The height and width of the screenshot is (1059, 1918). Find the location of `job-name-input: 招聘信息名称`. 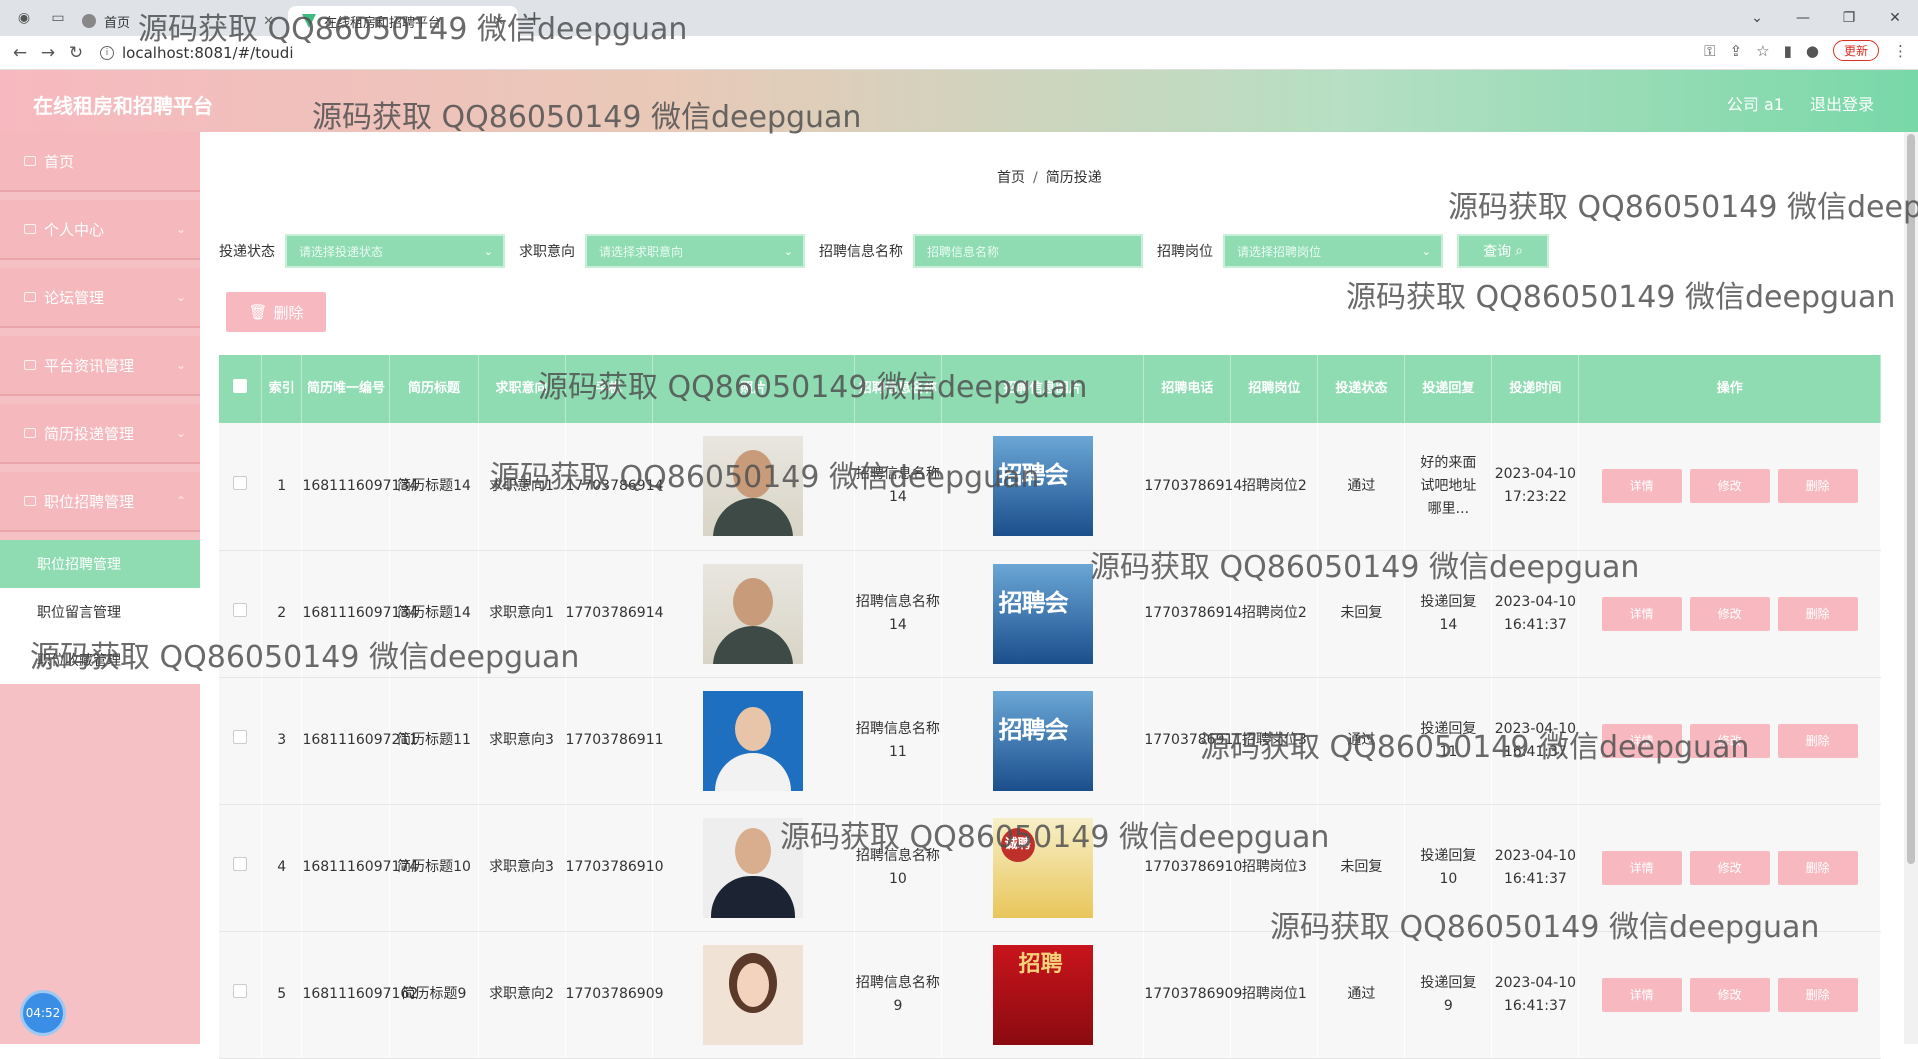

job-name-input: 招聘信息名称 is located at coordinates (1028, 251).